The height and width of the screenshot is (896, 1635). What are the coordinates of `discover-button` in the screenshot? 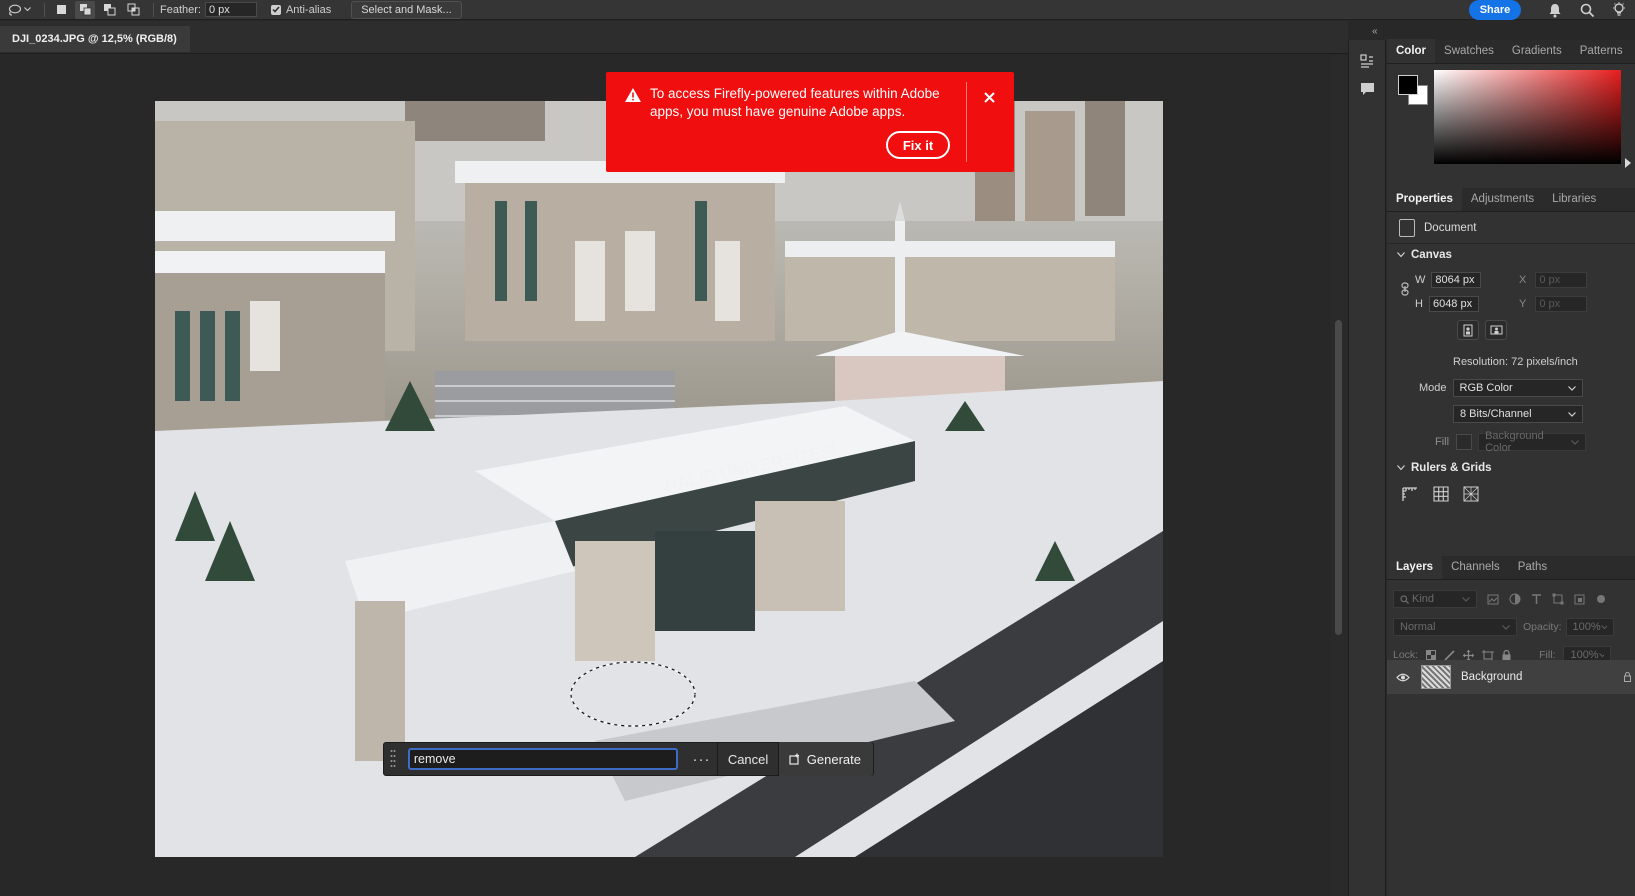 It's located at (1619, 10).